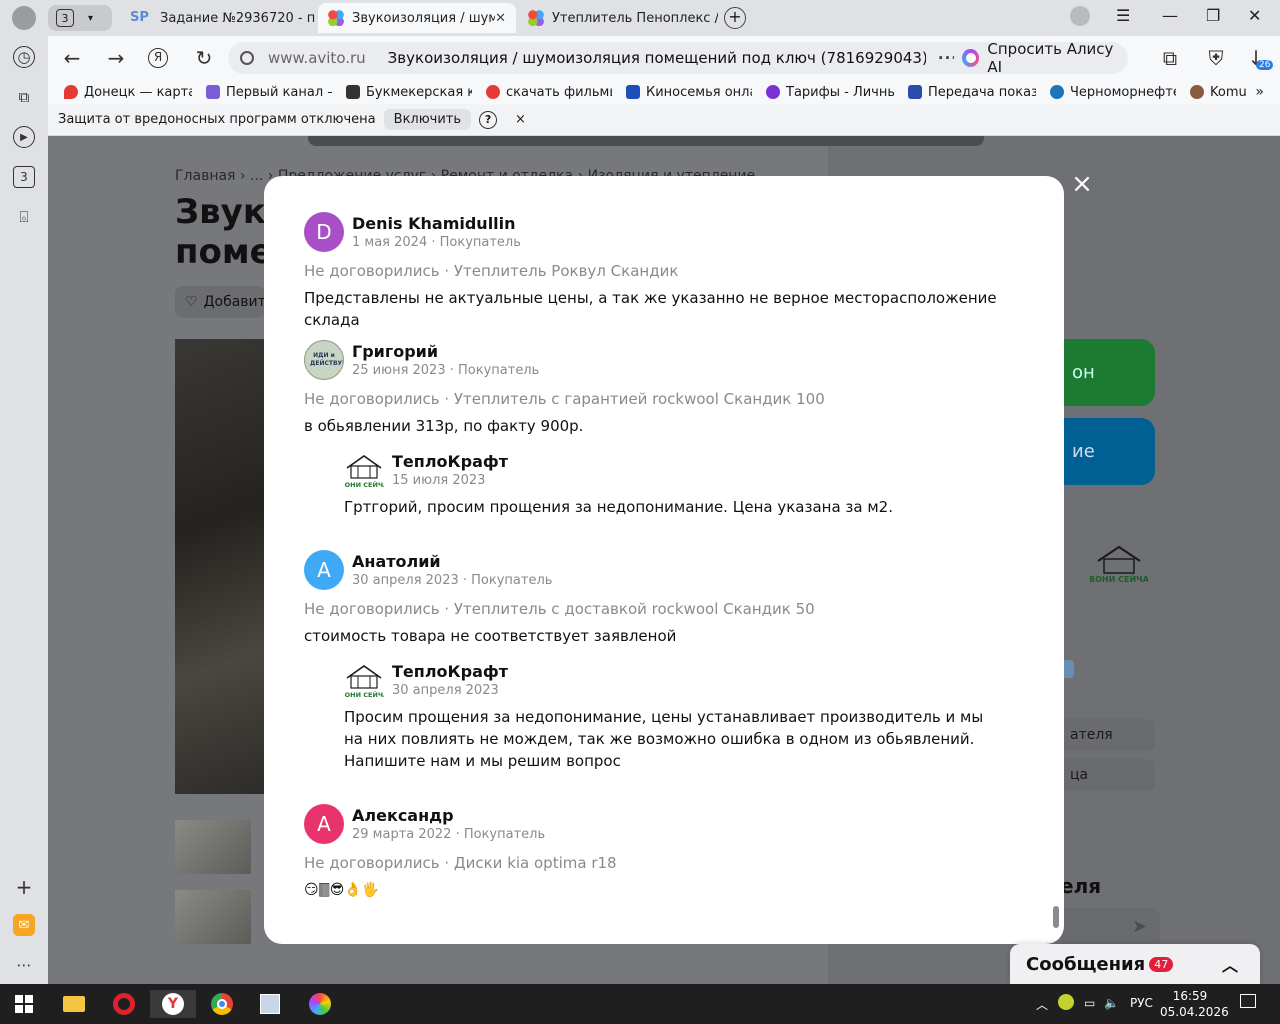 The width and height of the screenshot is (1280, 1024). Describe the element at coordinates (24, 925) in the screenshot. I see `mail-icon: ✉` at that location.